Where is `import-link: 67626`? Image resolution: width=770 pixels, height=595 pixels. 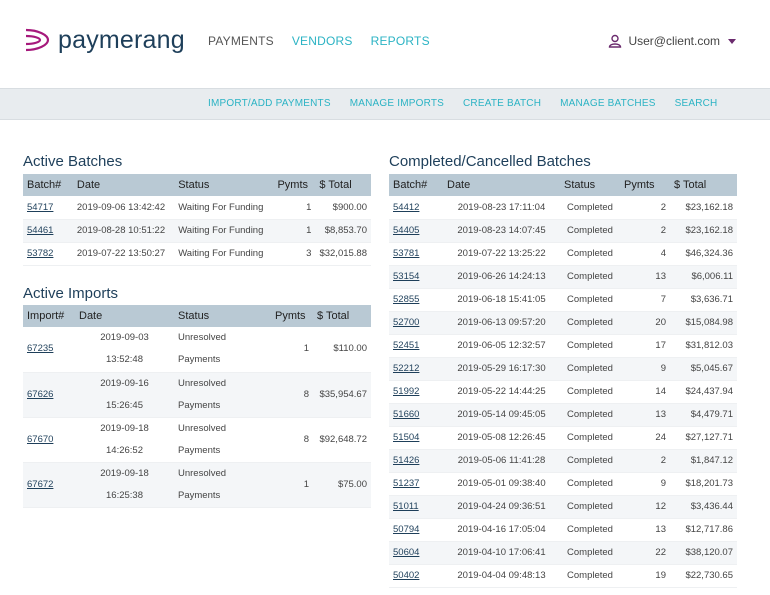 import-link: 67626 is located at coordinates (49, 395).